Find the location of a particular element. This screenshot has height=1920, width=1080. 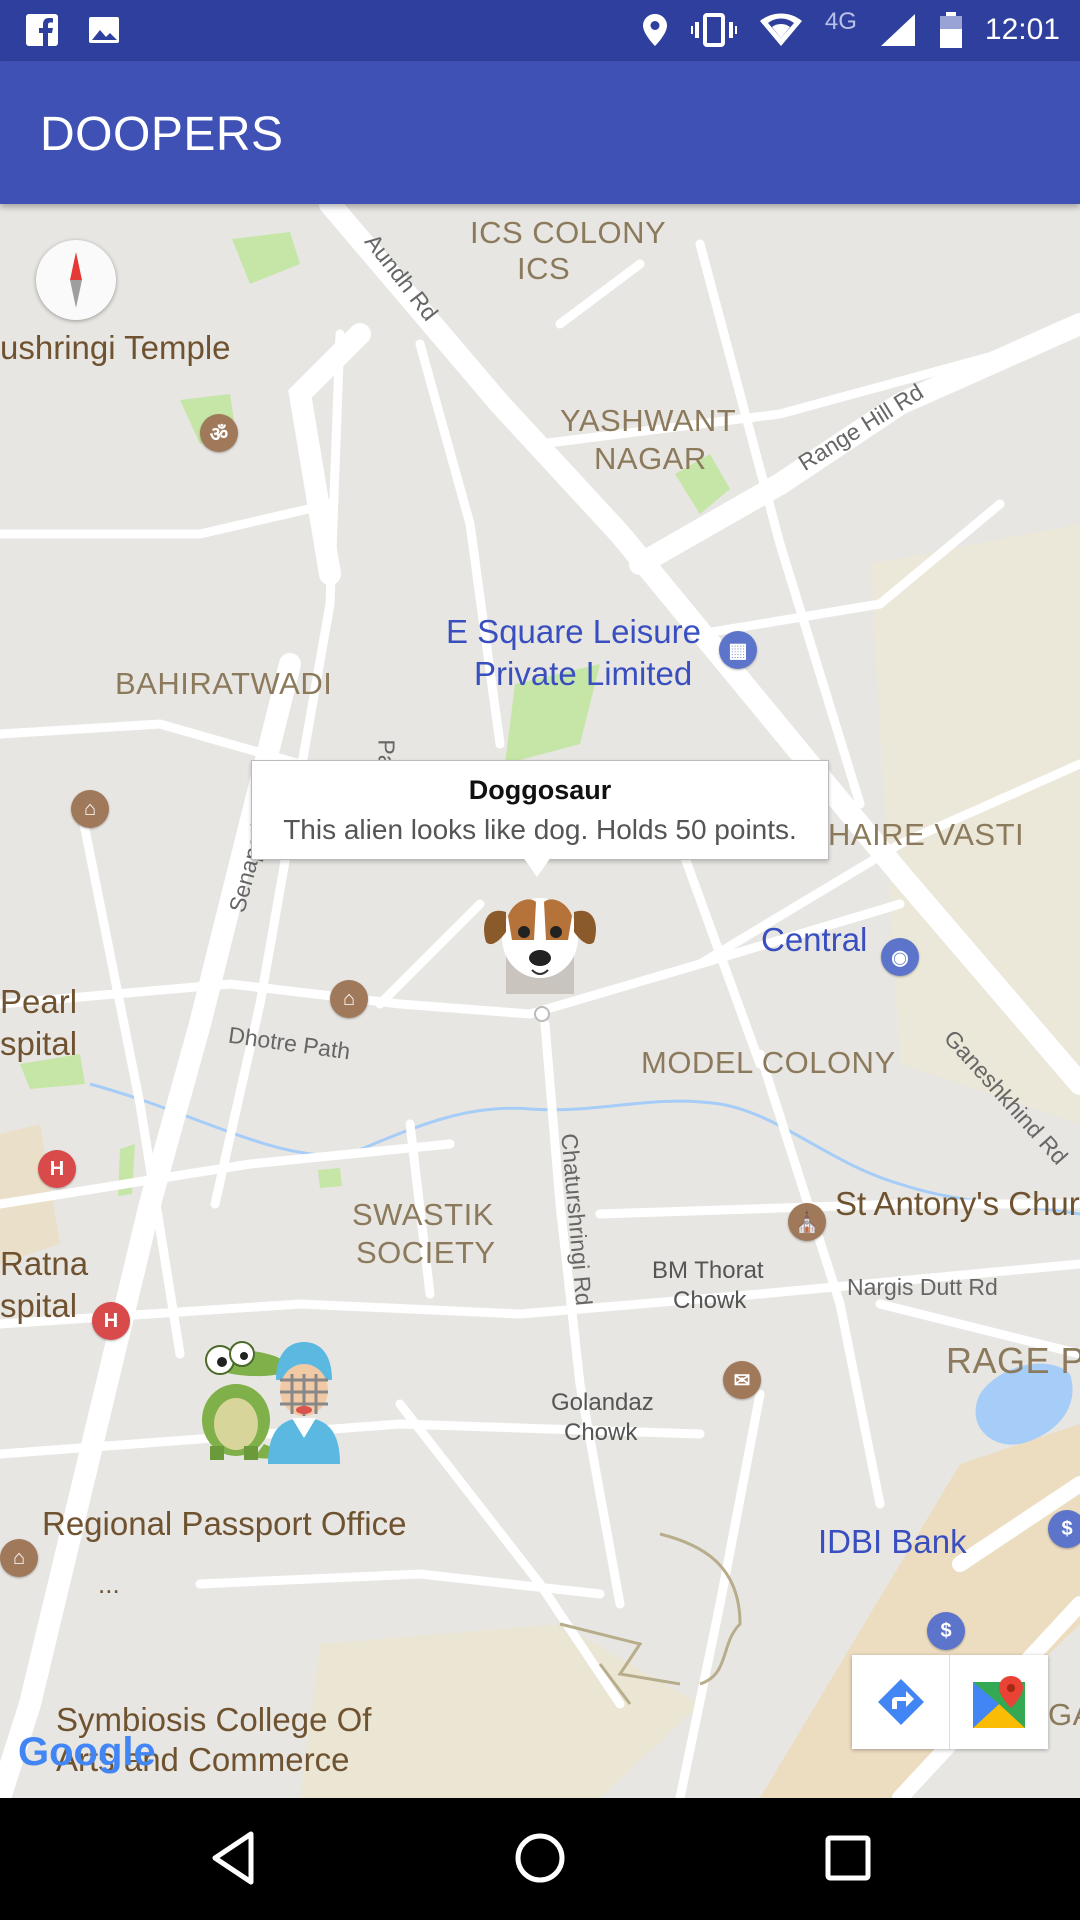

open-in-maps-button is located at coordinates (998, 1702).